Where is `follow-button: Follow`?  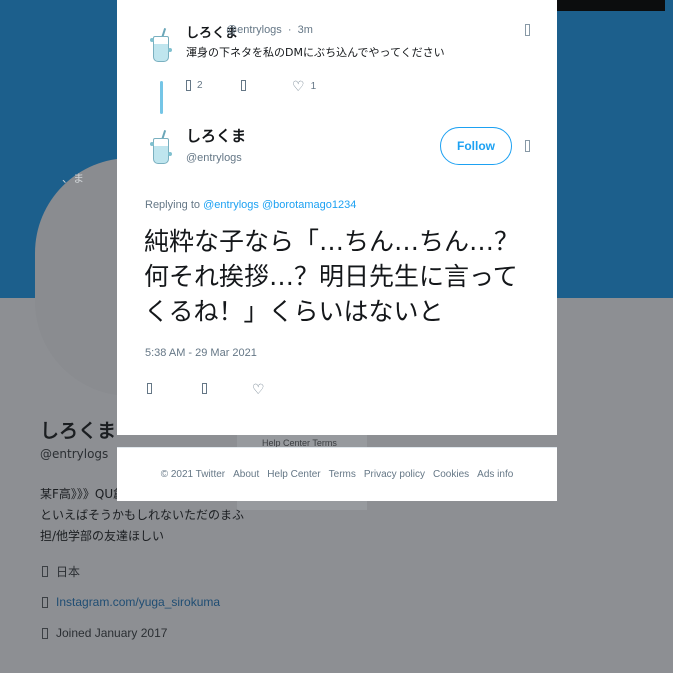
follow-button: Follow is located at coordinates (476, 146).